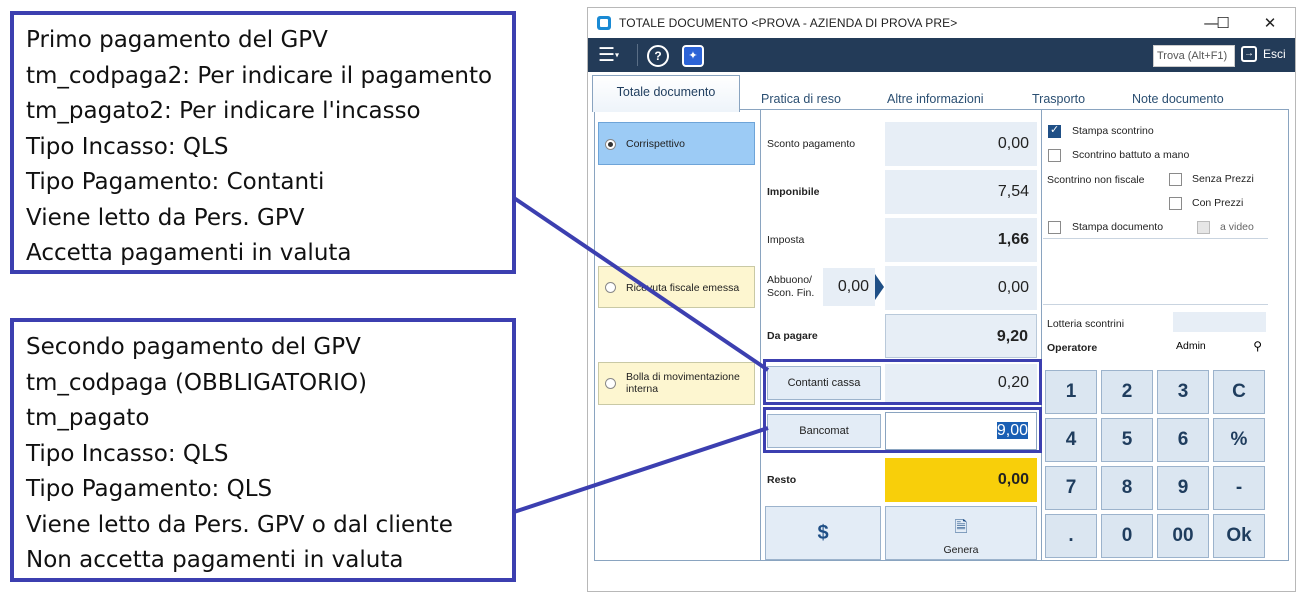  I want to click on option-label: Corrispettivo, so click(655, 144).